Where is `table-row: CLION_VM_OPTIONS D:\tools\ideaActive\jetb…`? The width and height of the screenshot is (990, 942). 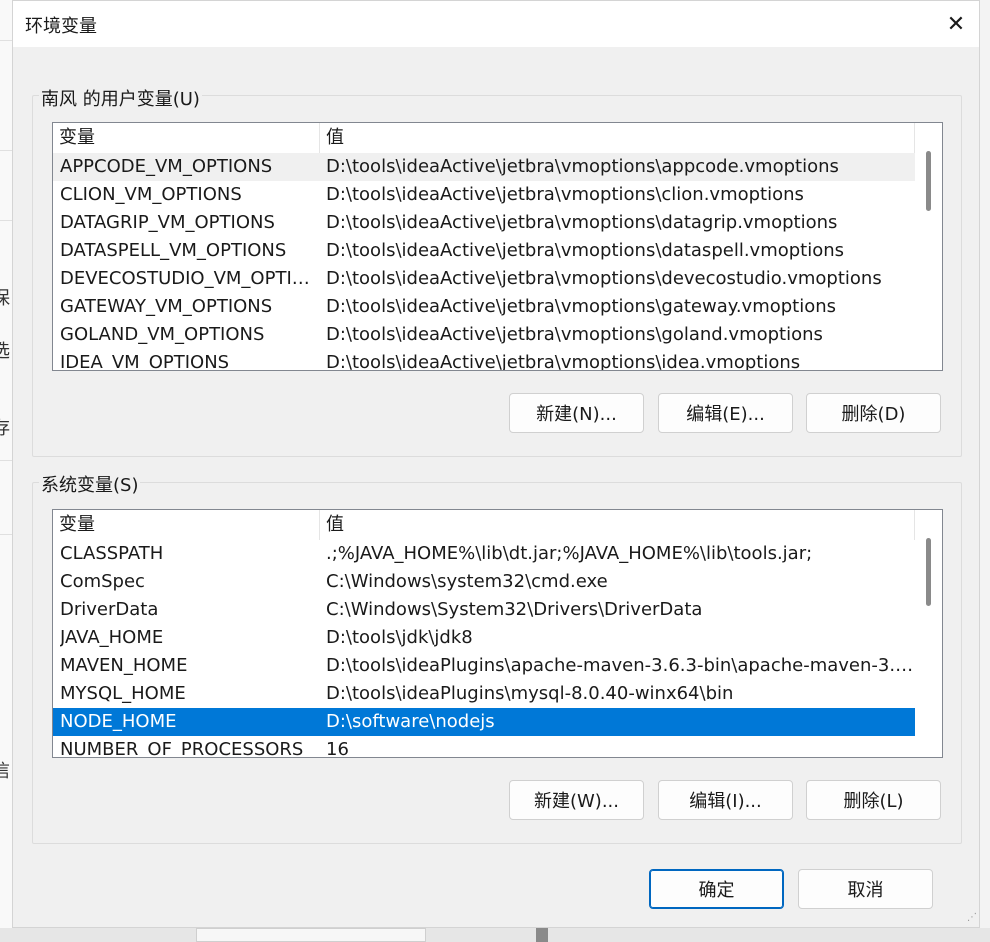 table-row: CLION_VM_OPTIONS D:\tools\ideaActive\jetb… is located at coordinates (484, 195).